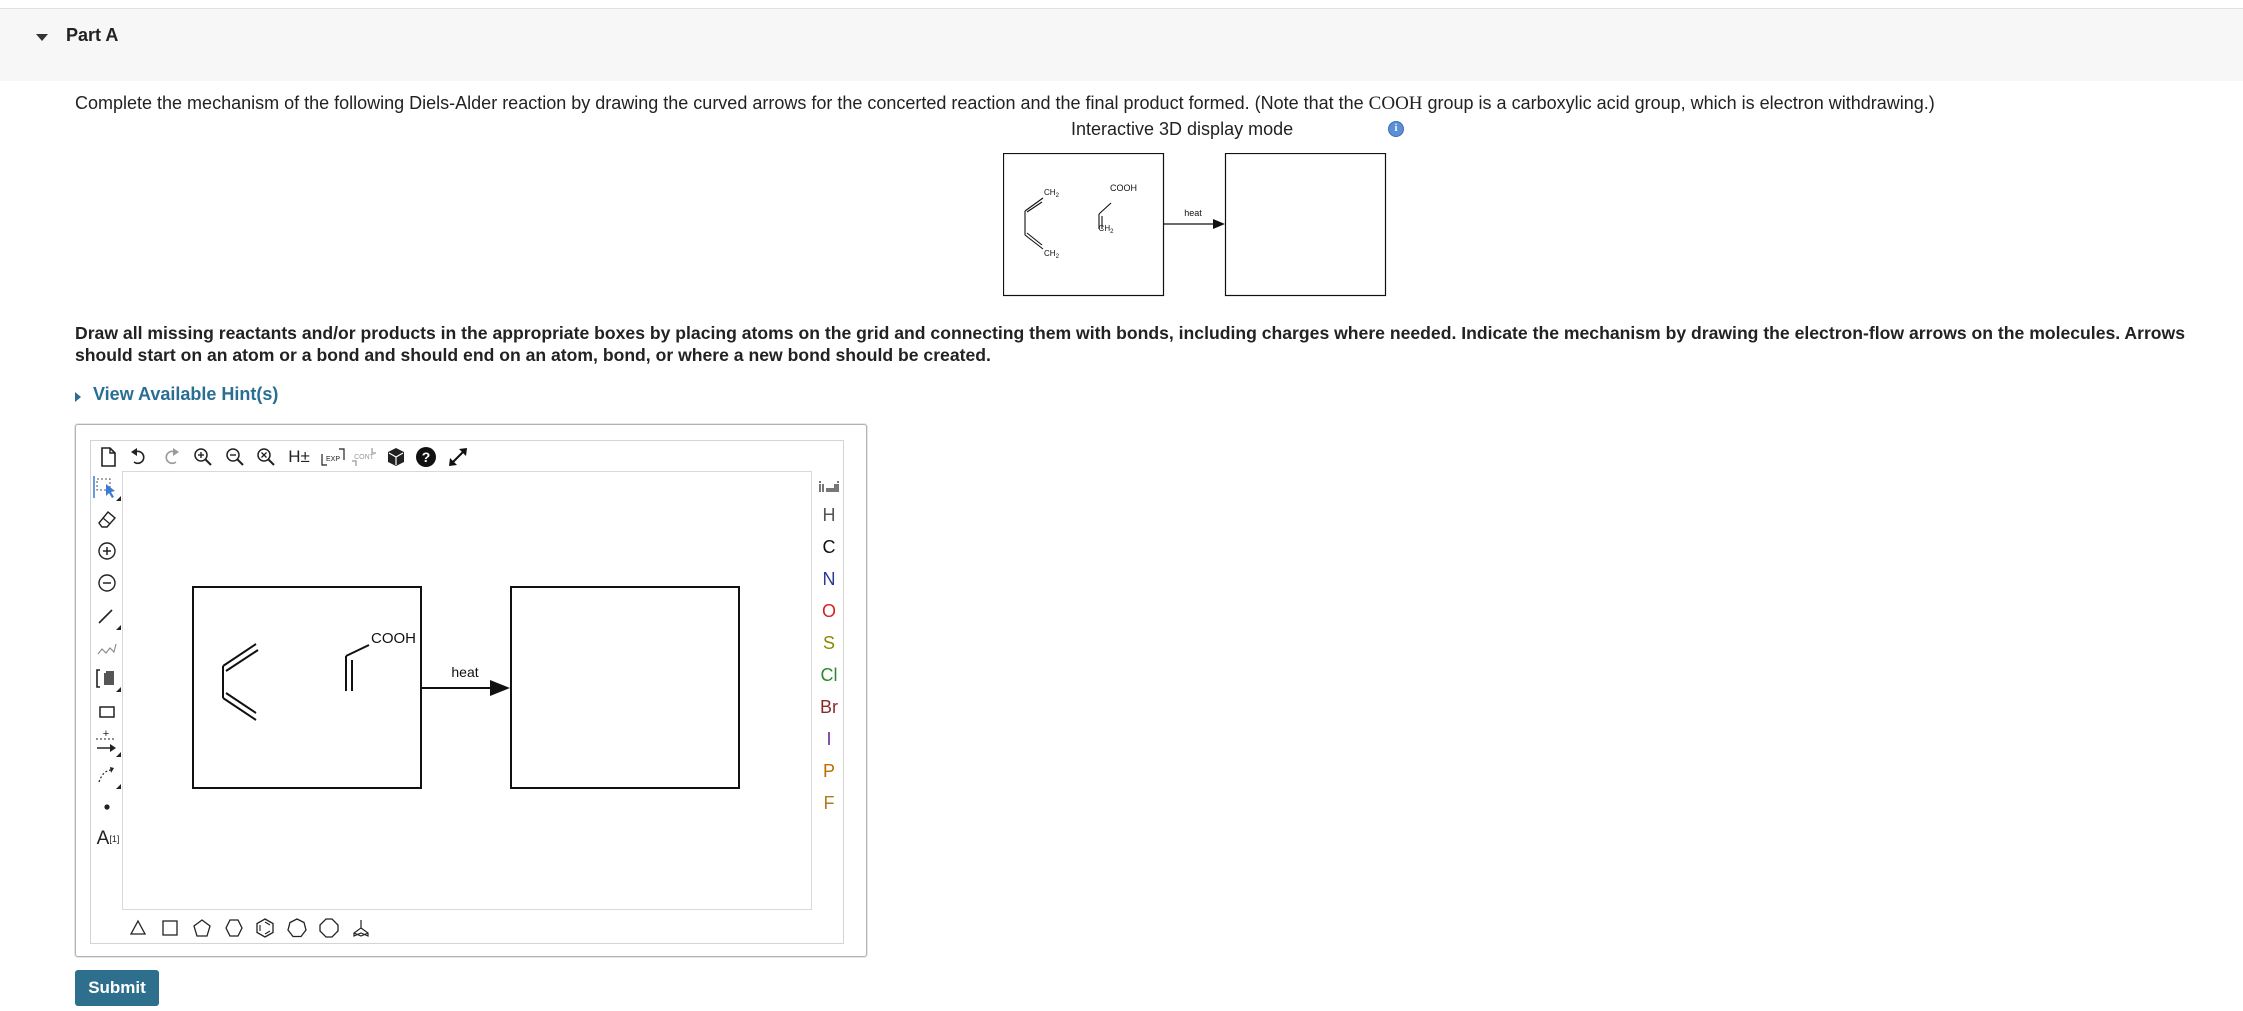  I want to click on redo-icon, so click(171, 457).